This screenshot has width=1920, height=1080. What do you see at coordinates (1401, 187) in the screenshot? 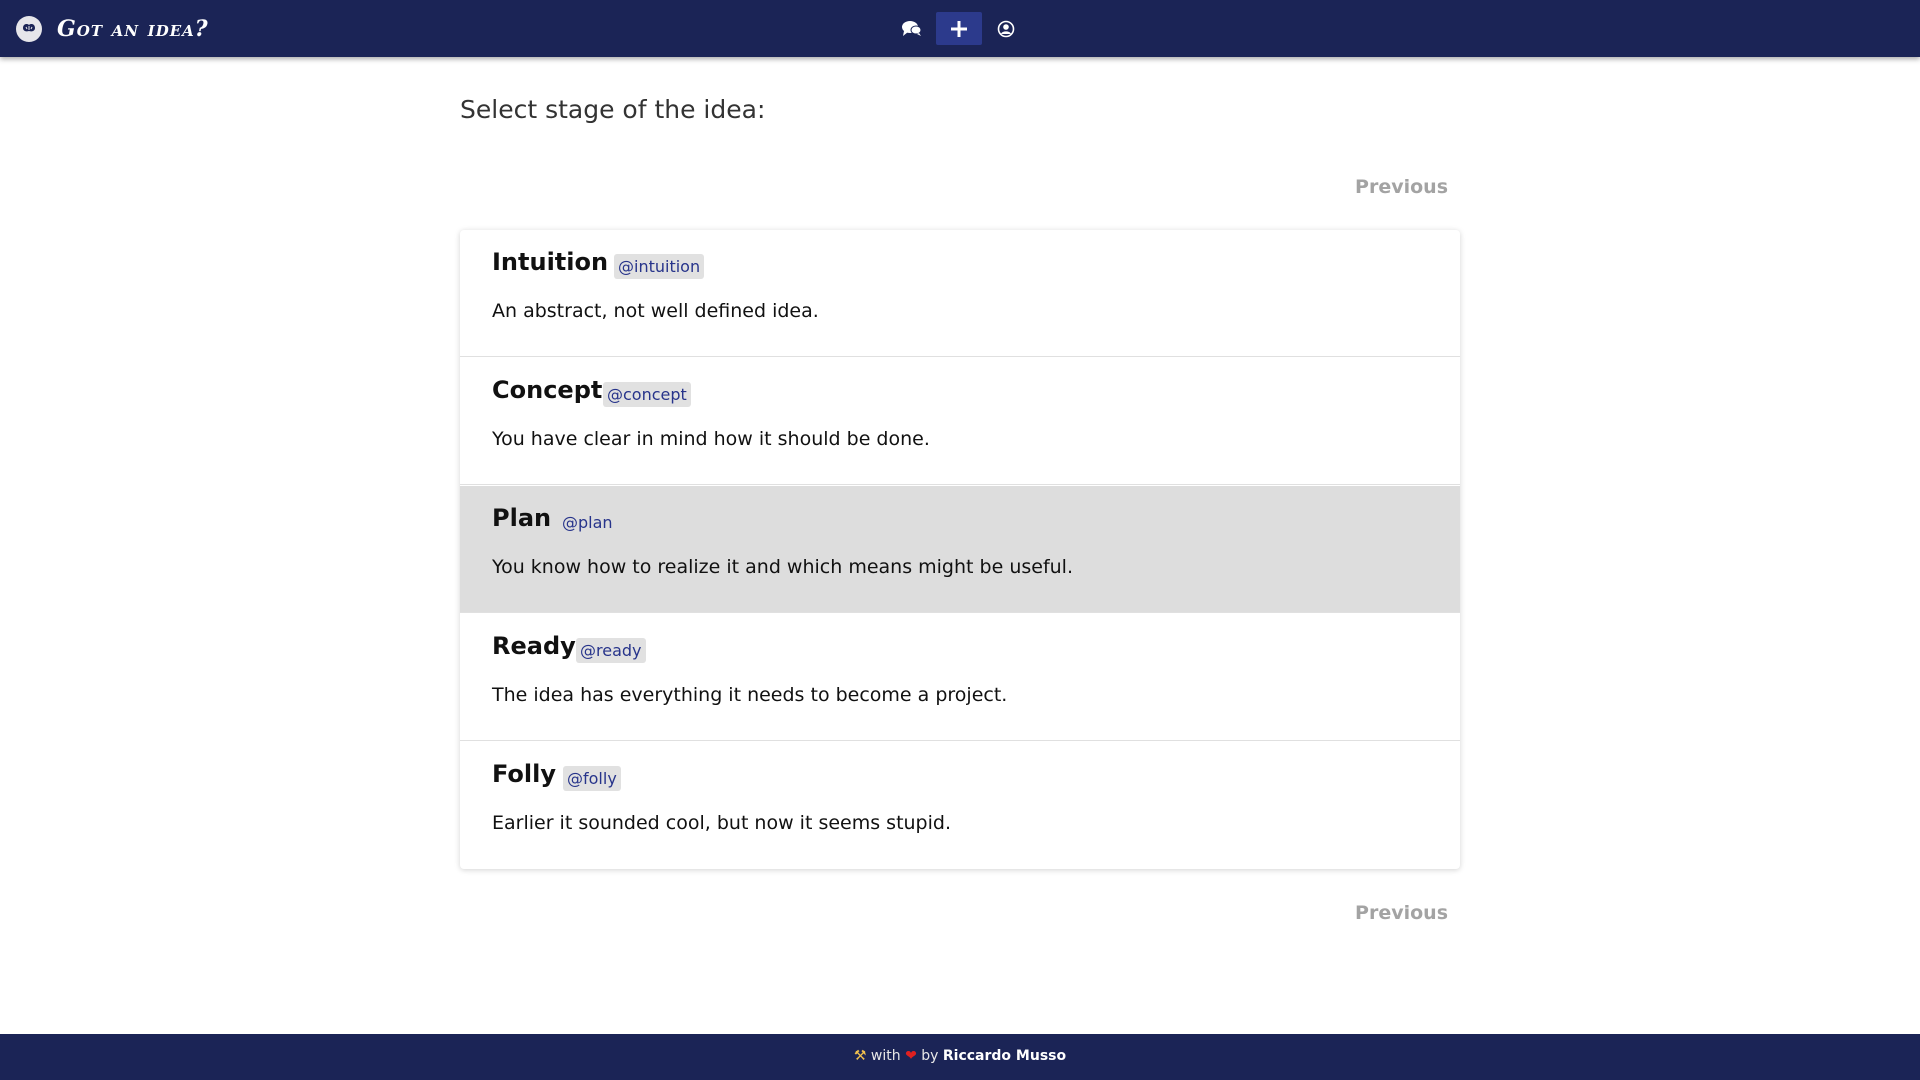
I see `previous-button-top: Previous` at bounding box center [1401, 187].